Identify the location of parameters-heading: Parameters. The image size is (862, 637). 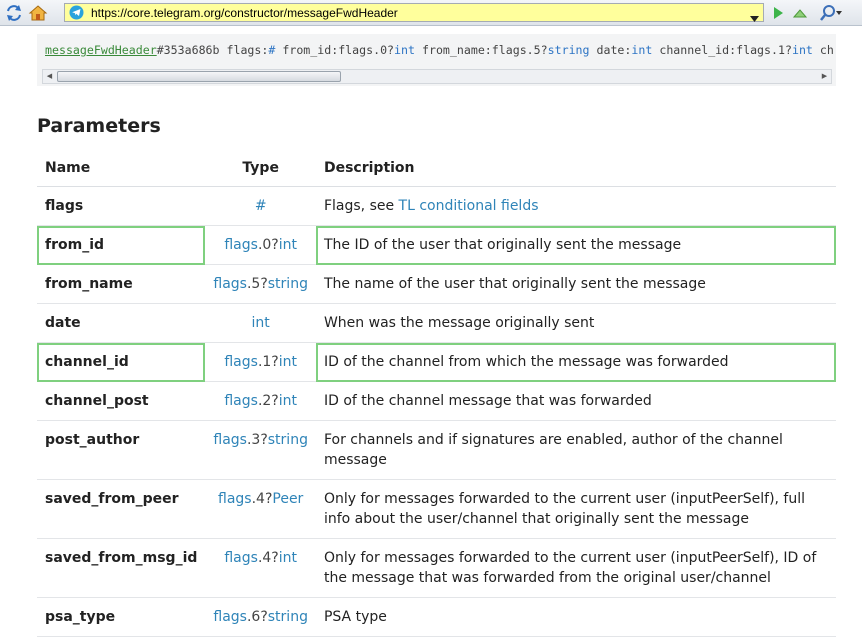
(99, 126).